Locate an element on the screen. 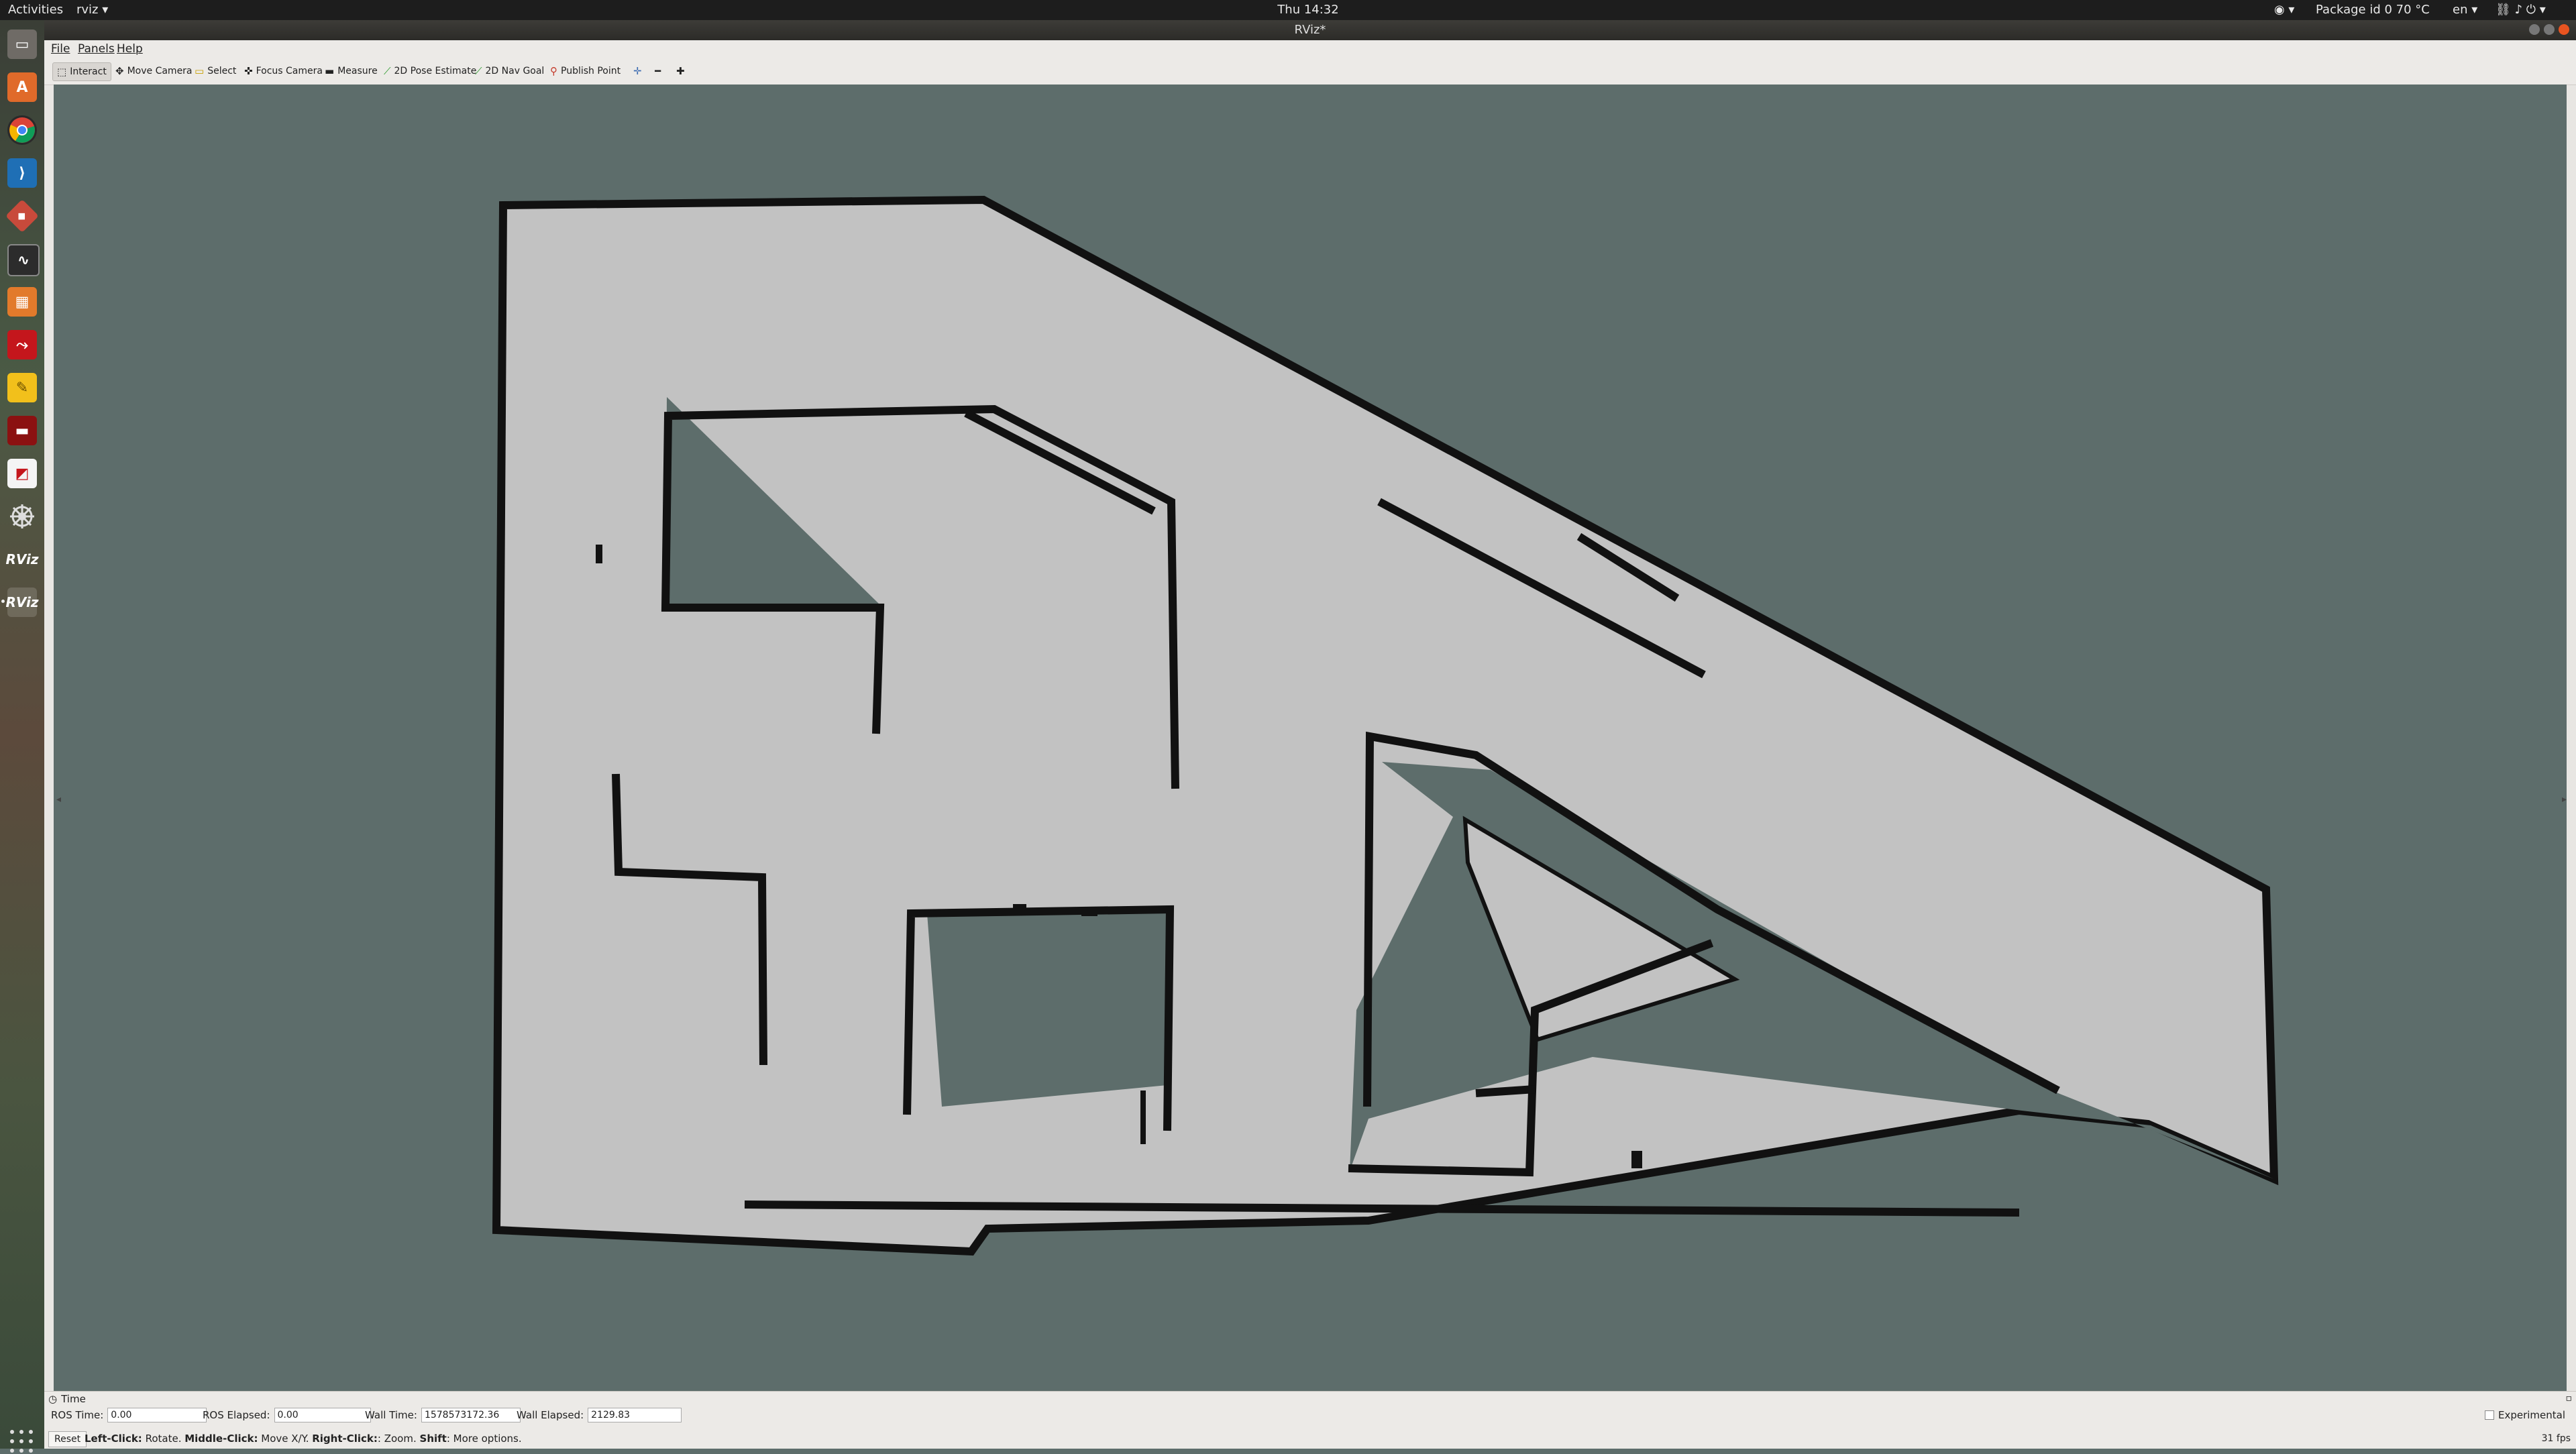 This screenshot has height=1454, width=2576. window-titlebar: RViz* is located at coordinates (1310, 30).